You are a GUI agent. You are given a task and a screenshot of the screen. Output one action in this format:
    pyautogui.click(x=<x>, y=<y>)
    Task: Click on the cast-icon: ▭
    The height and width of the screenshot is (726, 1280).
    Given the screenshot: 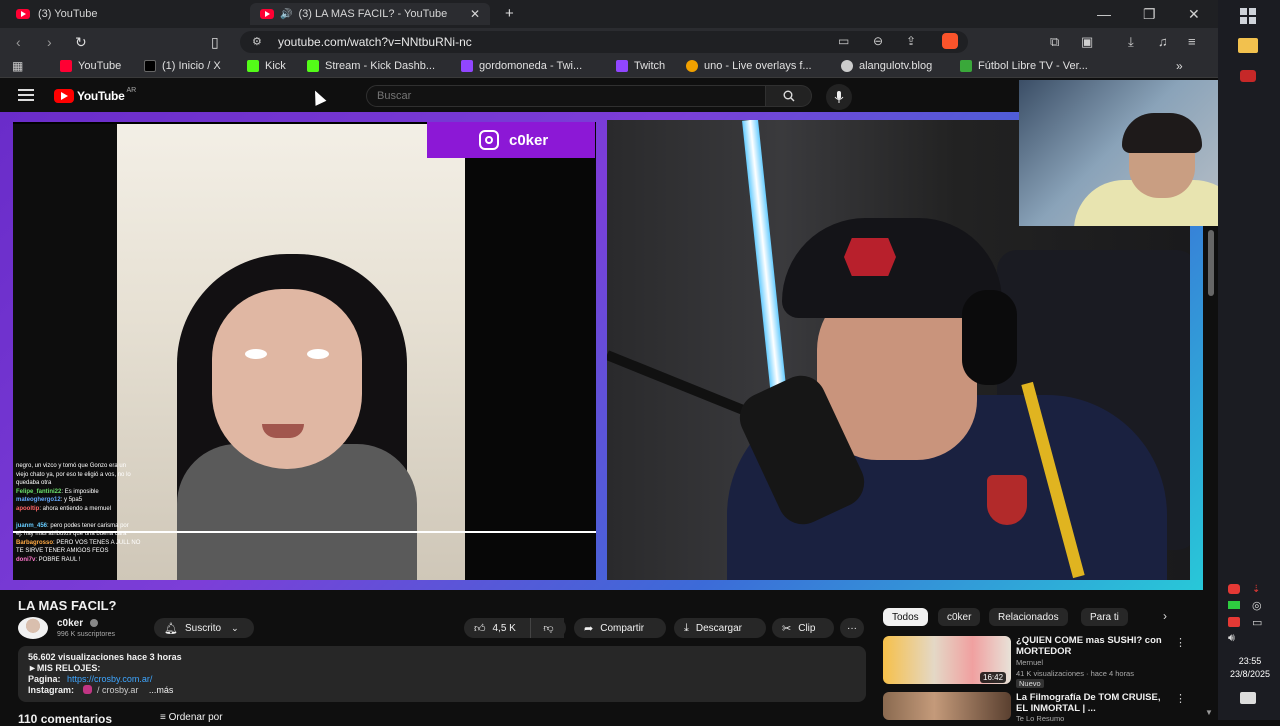 What is the action you would take?
    pyautogui.click(x=843, y=41)
    